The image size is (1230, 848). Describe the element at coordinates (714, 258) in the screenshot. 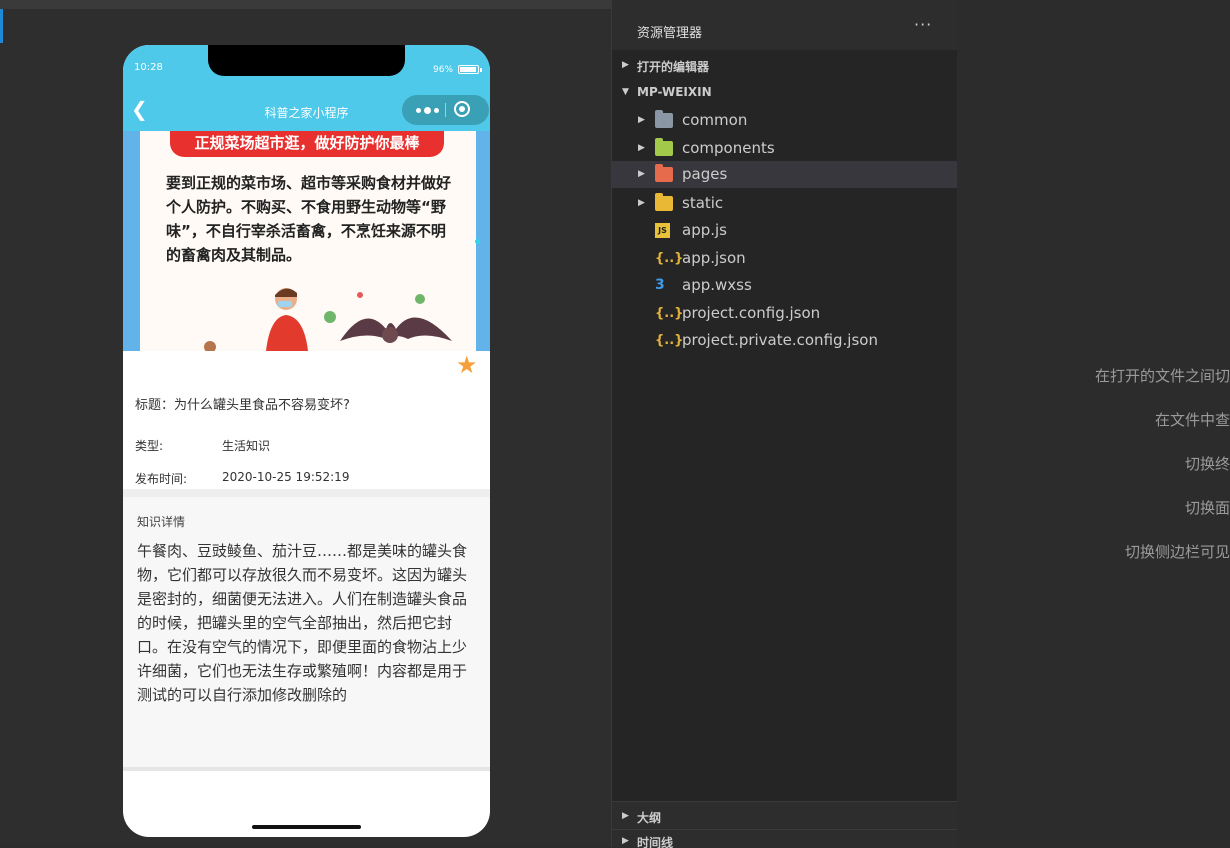

I see `tree-item-label: app.json` at that location.